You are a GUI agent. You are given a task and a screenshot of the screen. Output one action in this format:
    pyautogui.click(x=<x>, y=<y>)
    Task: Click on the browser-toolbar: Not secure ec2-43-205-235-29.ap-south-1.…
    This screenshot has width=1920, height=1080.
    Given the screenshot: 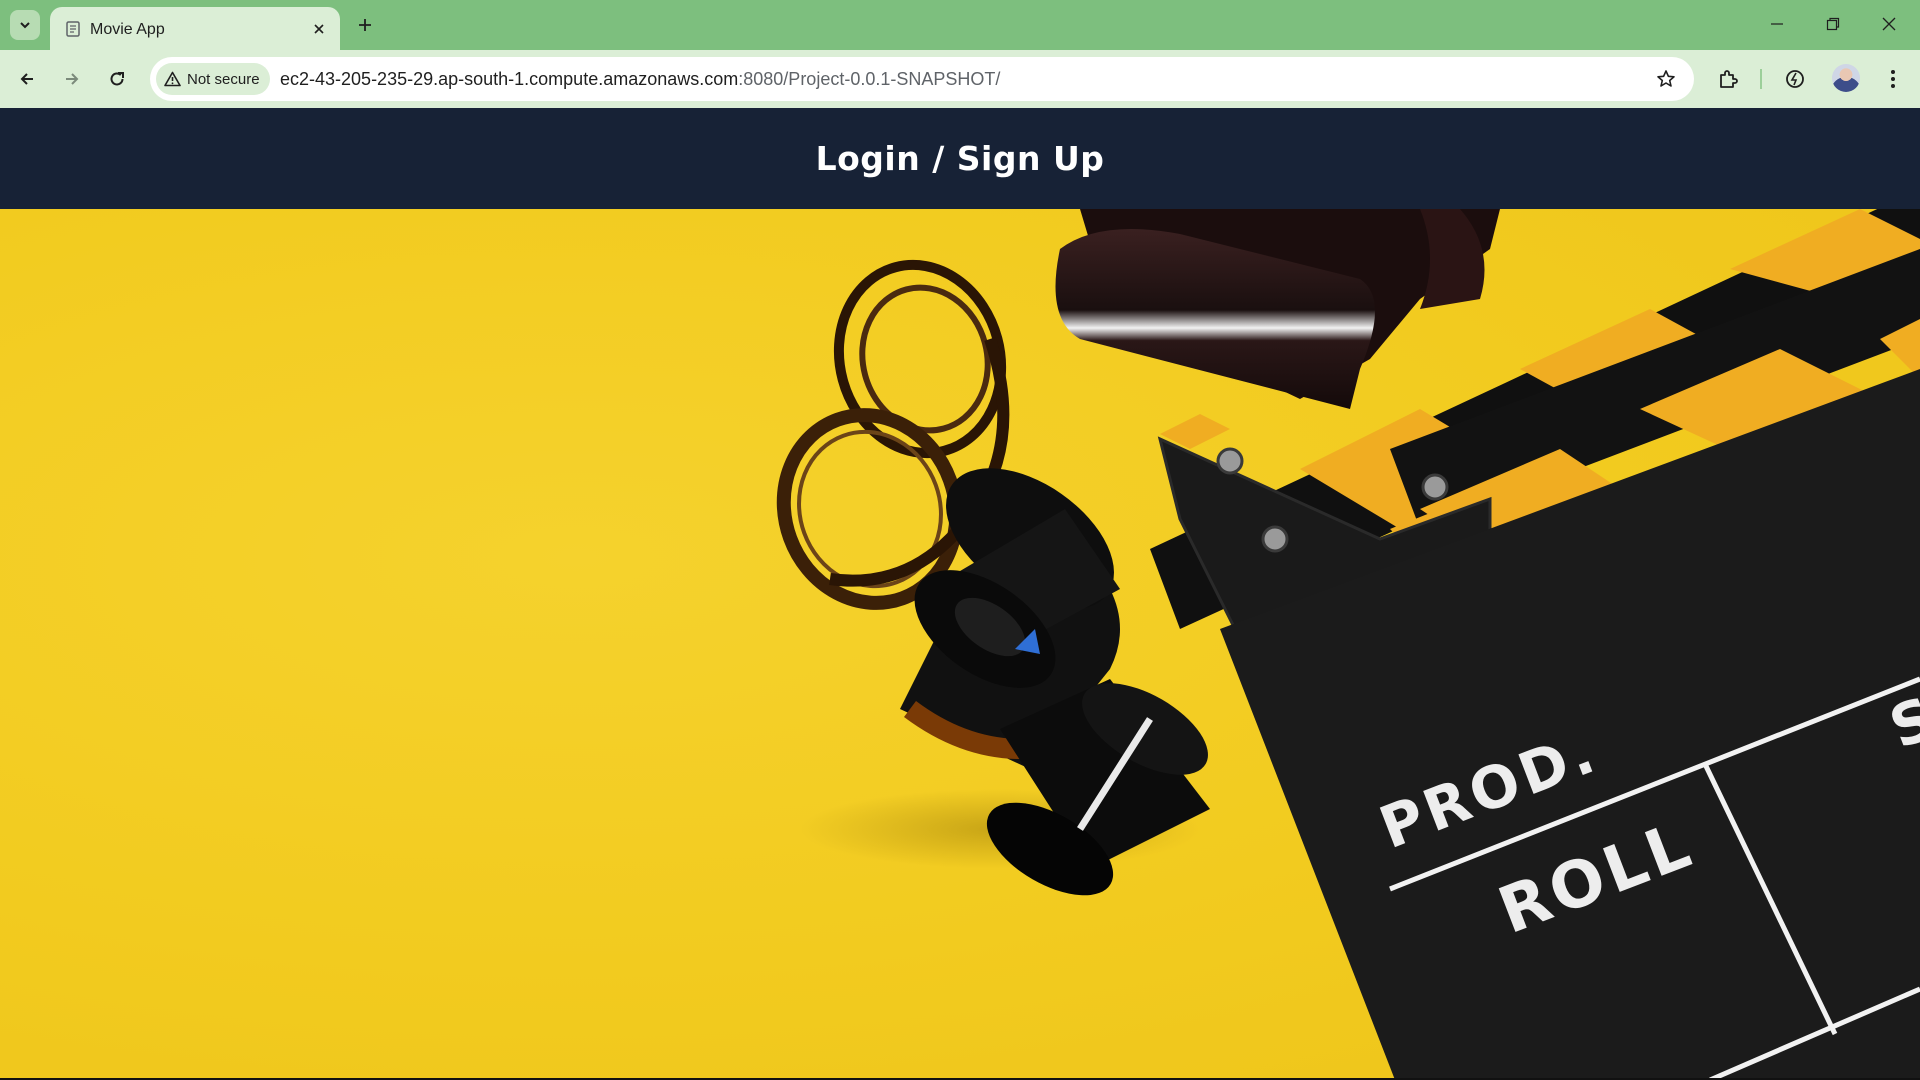 What is the action you would take?
    pyautogui.click(x=960, y=79)
    